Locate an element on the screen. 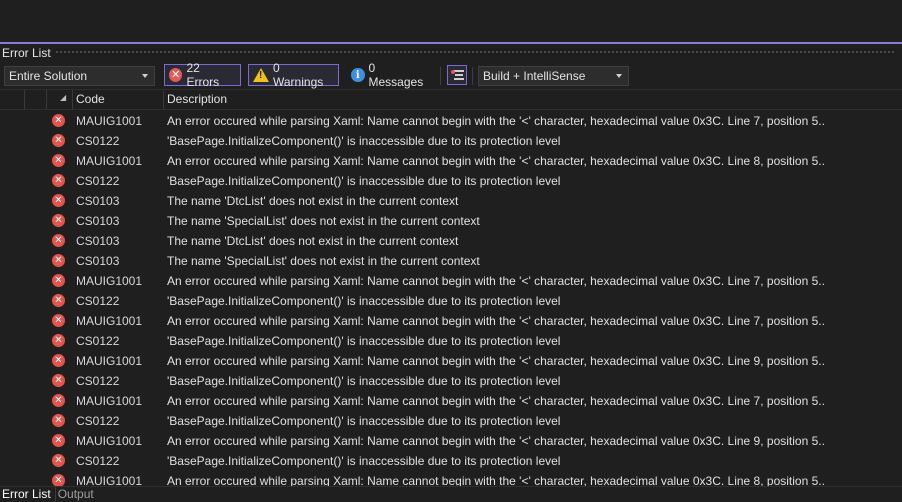  sort-icon: ◢ is located at coordinates (63, 97).